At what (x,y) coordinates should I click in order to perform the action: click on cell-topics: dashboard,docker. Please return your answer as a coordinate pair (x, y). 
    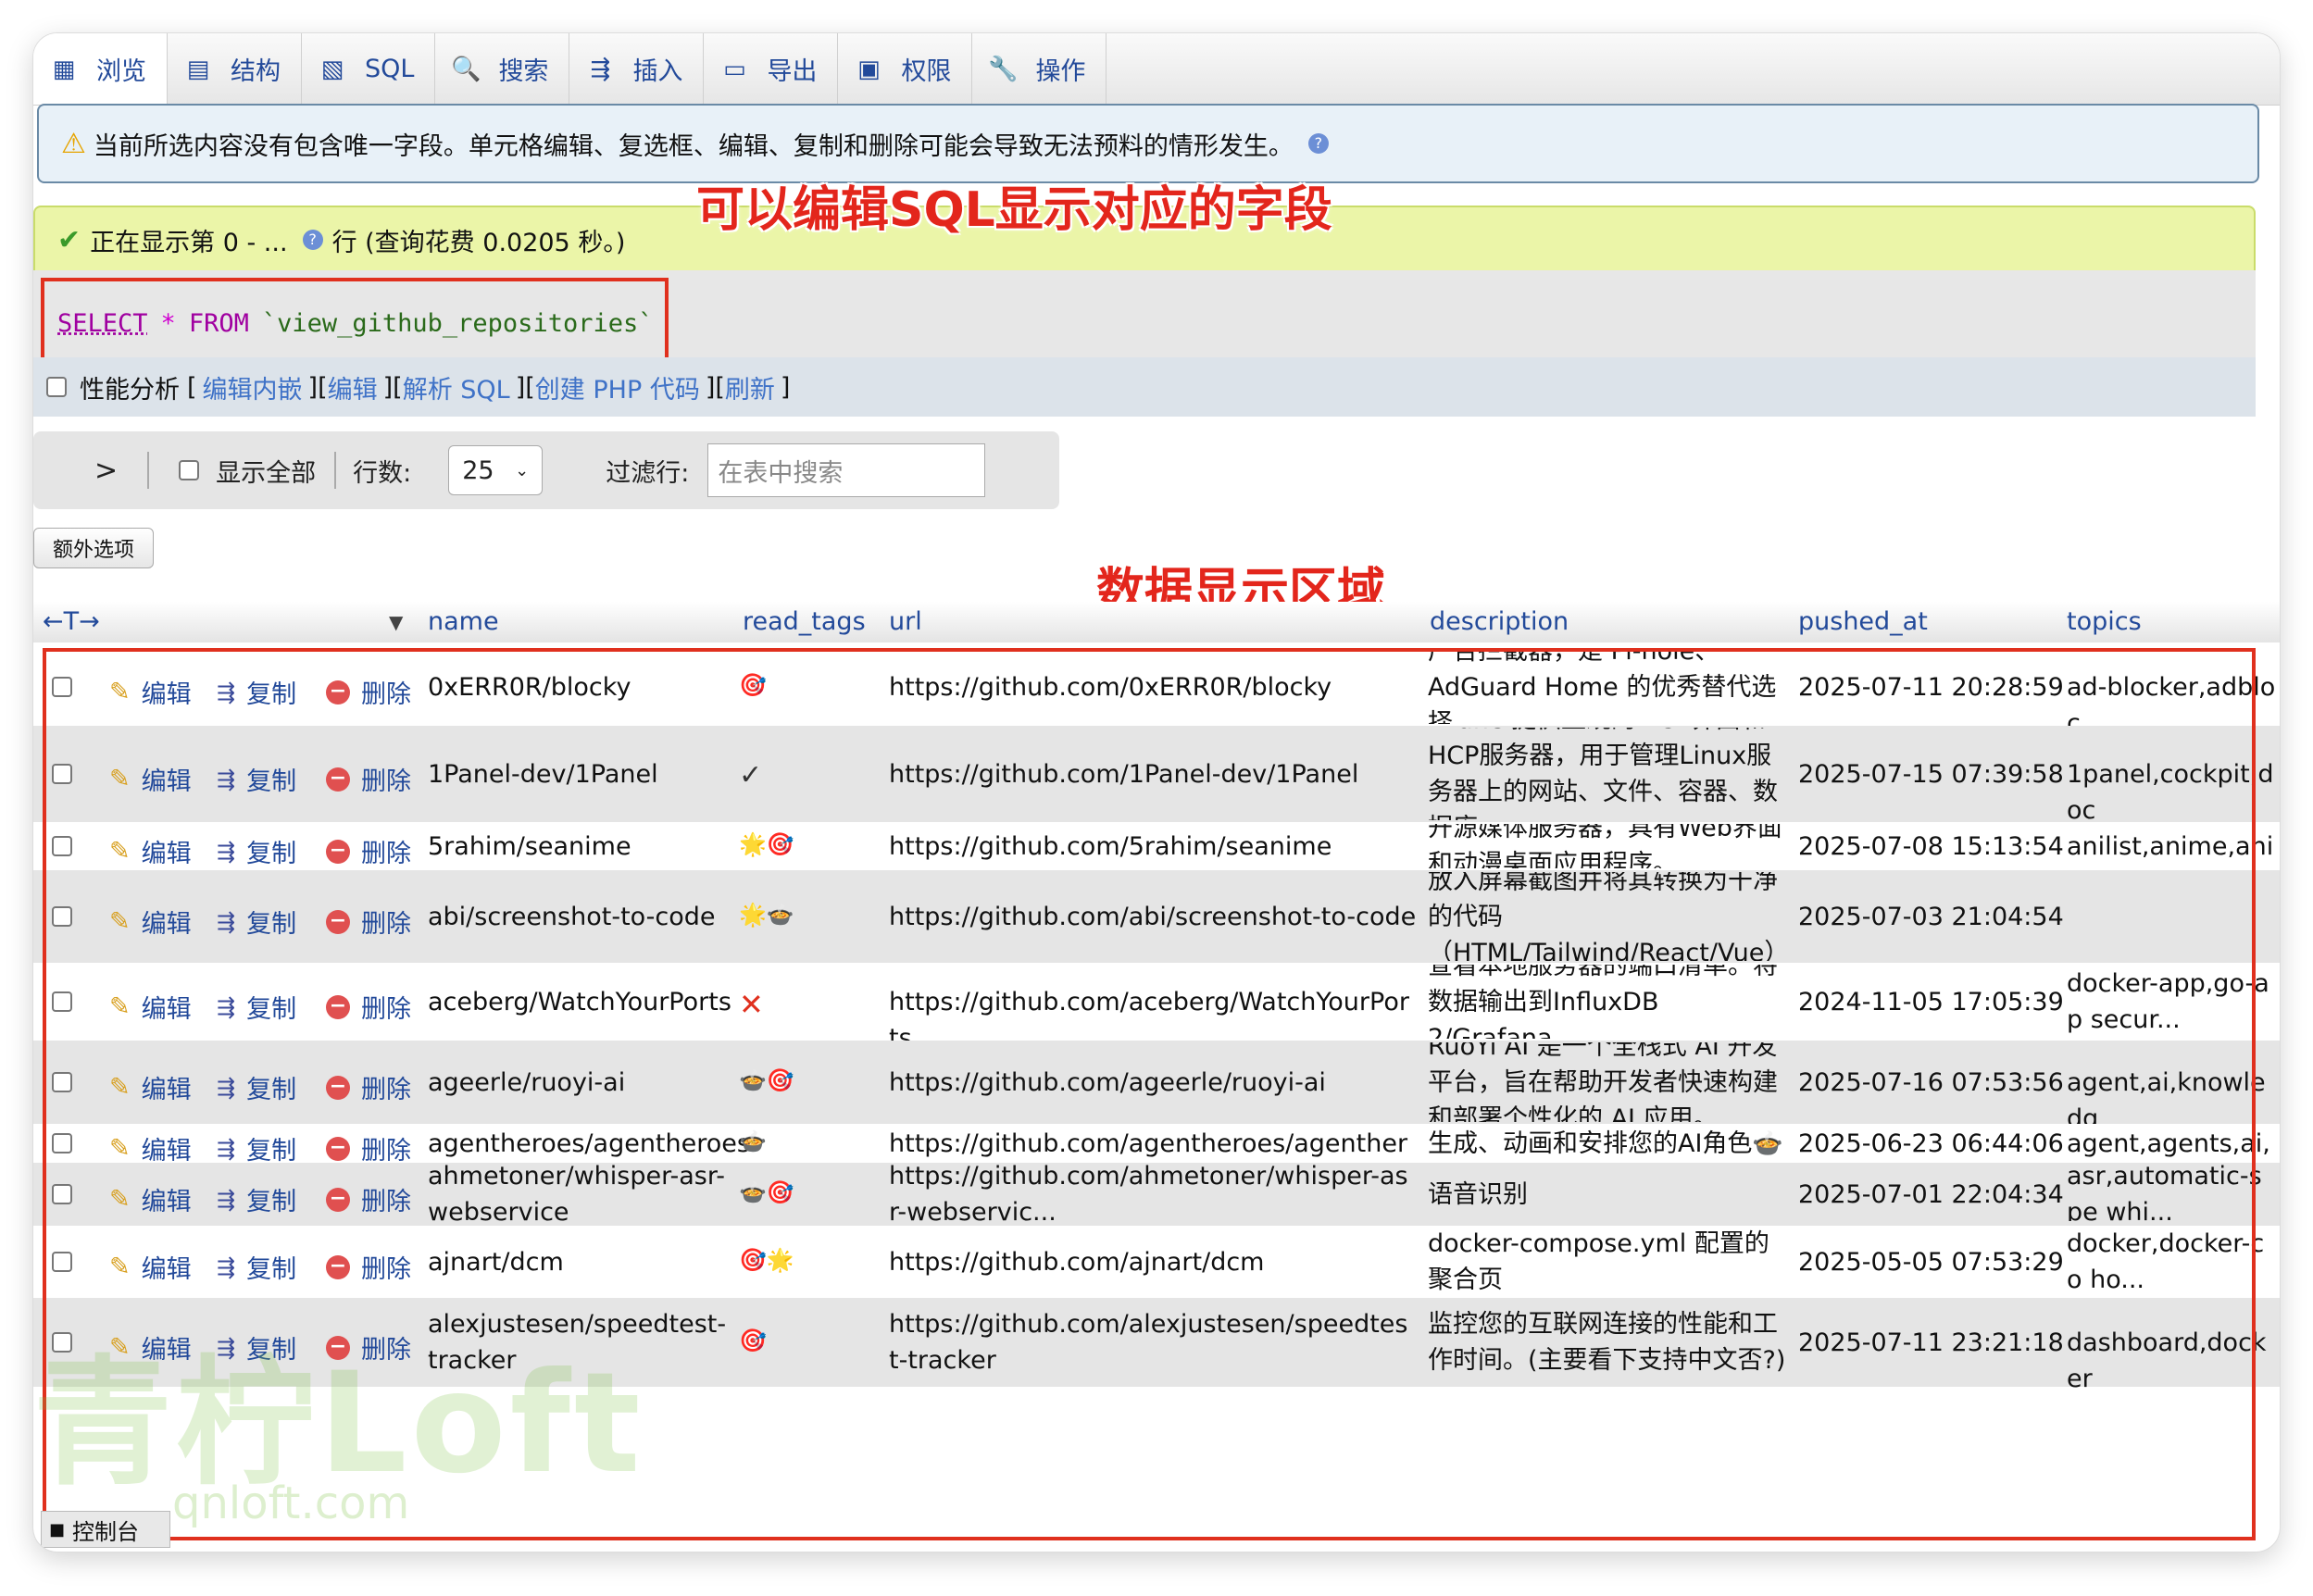
    Looking at the image, I should click on (2171, 1362).